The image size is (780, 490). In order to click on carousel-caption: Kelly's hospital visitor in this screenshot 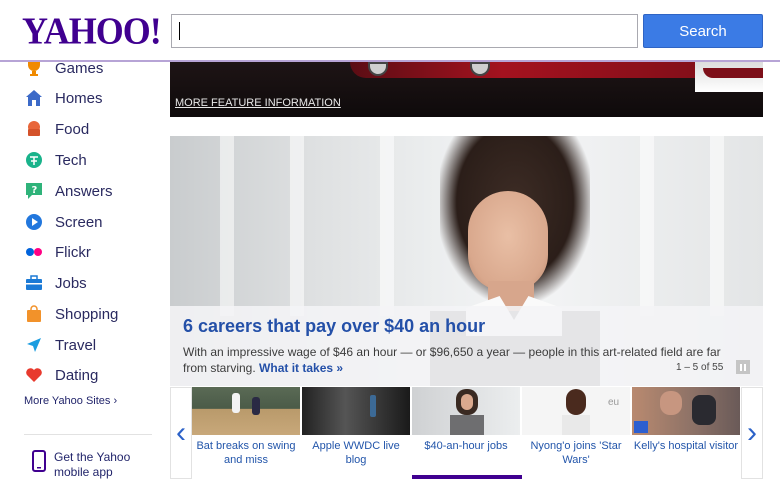, I will do `click(686, 446)`.